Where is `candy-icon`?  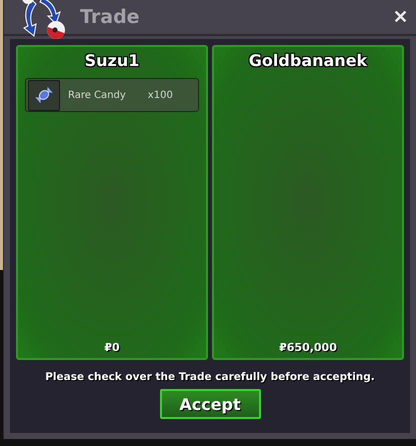 candy-icon is located at coordinates (44, 95).